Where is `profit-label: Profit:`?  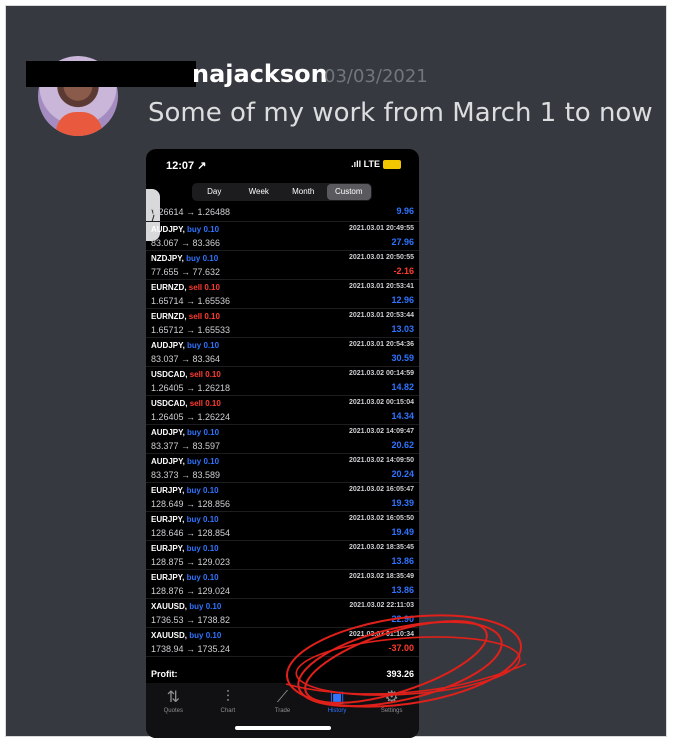
profit-label: Profit: is located at coordinates (164, 674).